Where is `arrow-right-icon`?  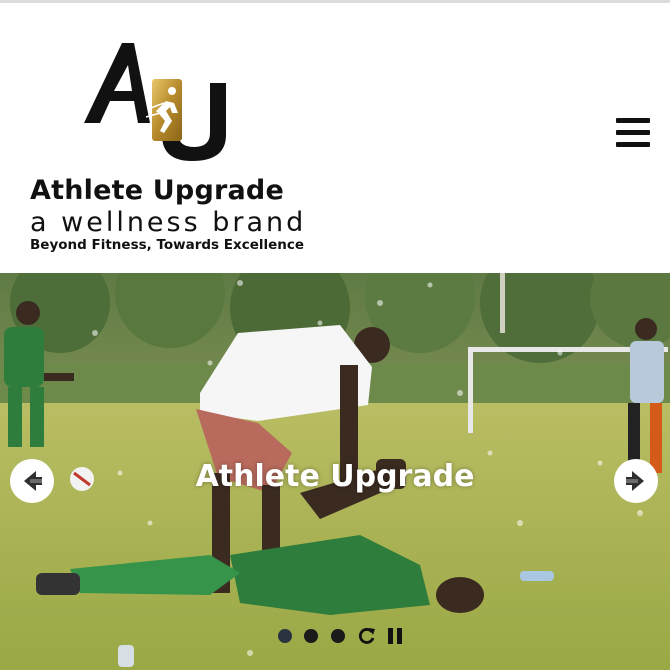
arrow-right-icon is located at coordinates (636, 481).